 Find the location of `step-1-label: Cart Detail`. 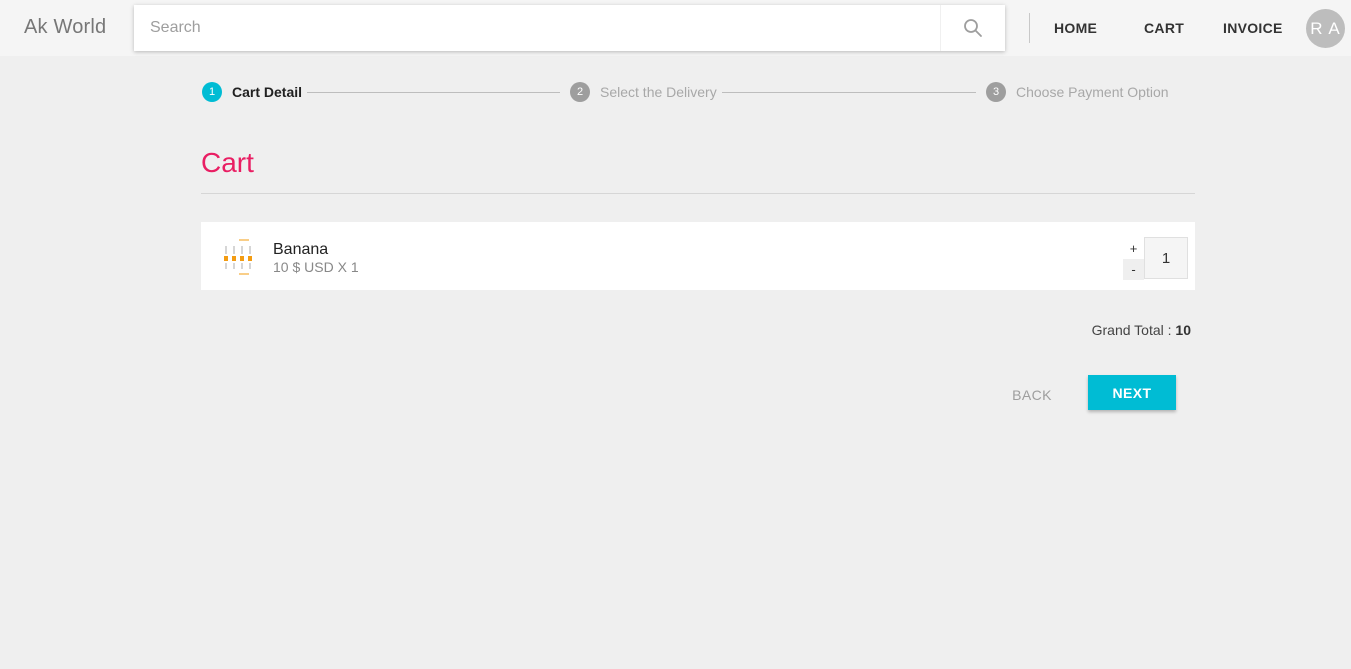

step-1-label: Cart Detail is located at coordinates (267, 92).